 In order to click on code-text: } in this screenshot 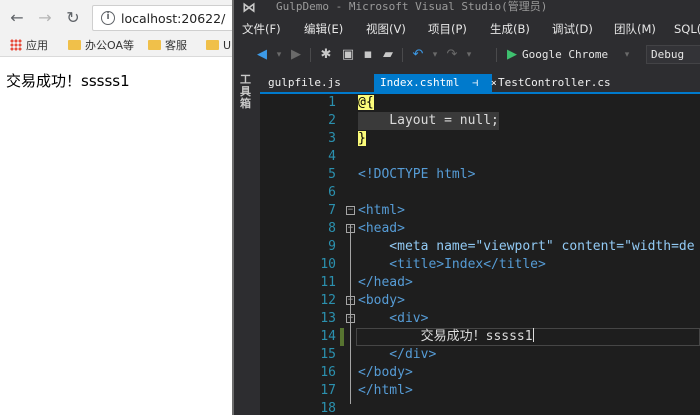, I will do `click(362, 139)`.